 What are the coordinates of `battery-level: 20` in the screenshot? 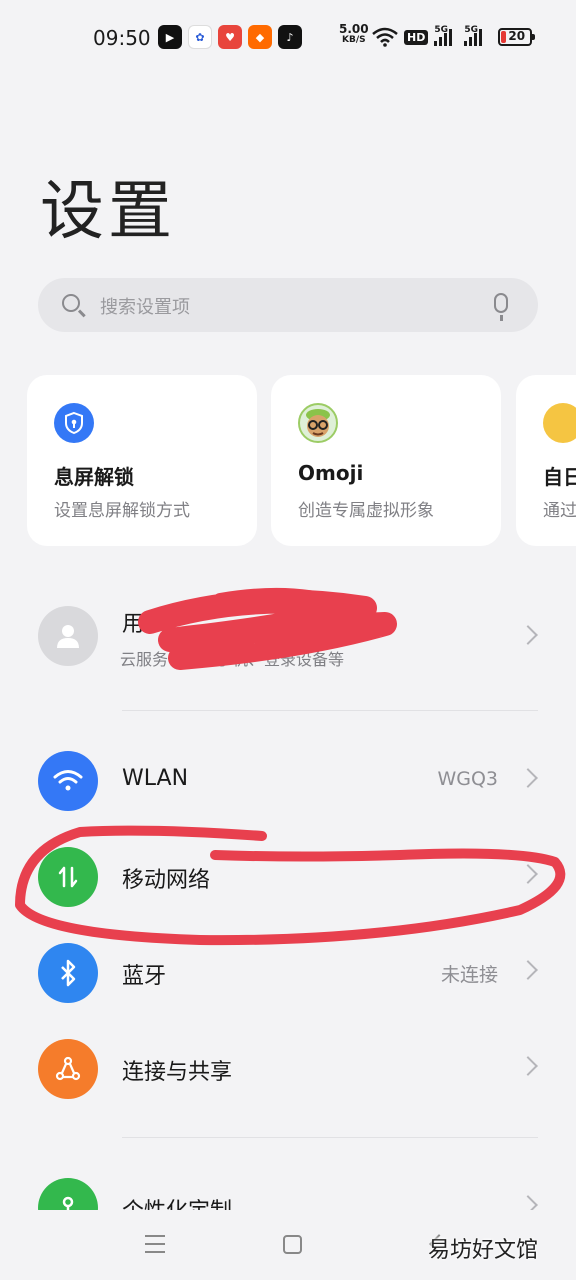 It's located at (517, 36).